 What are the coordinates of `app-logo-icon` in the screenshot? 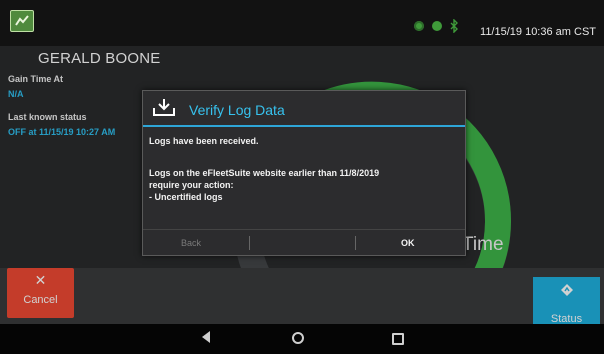 It's located at (22, 21).